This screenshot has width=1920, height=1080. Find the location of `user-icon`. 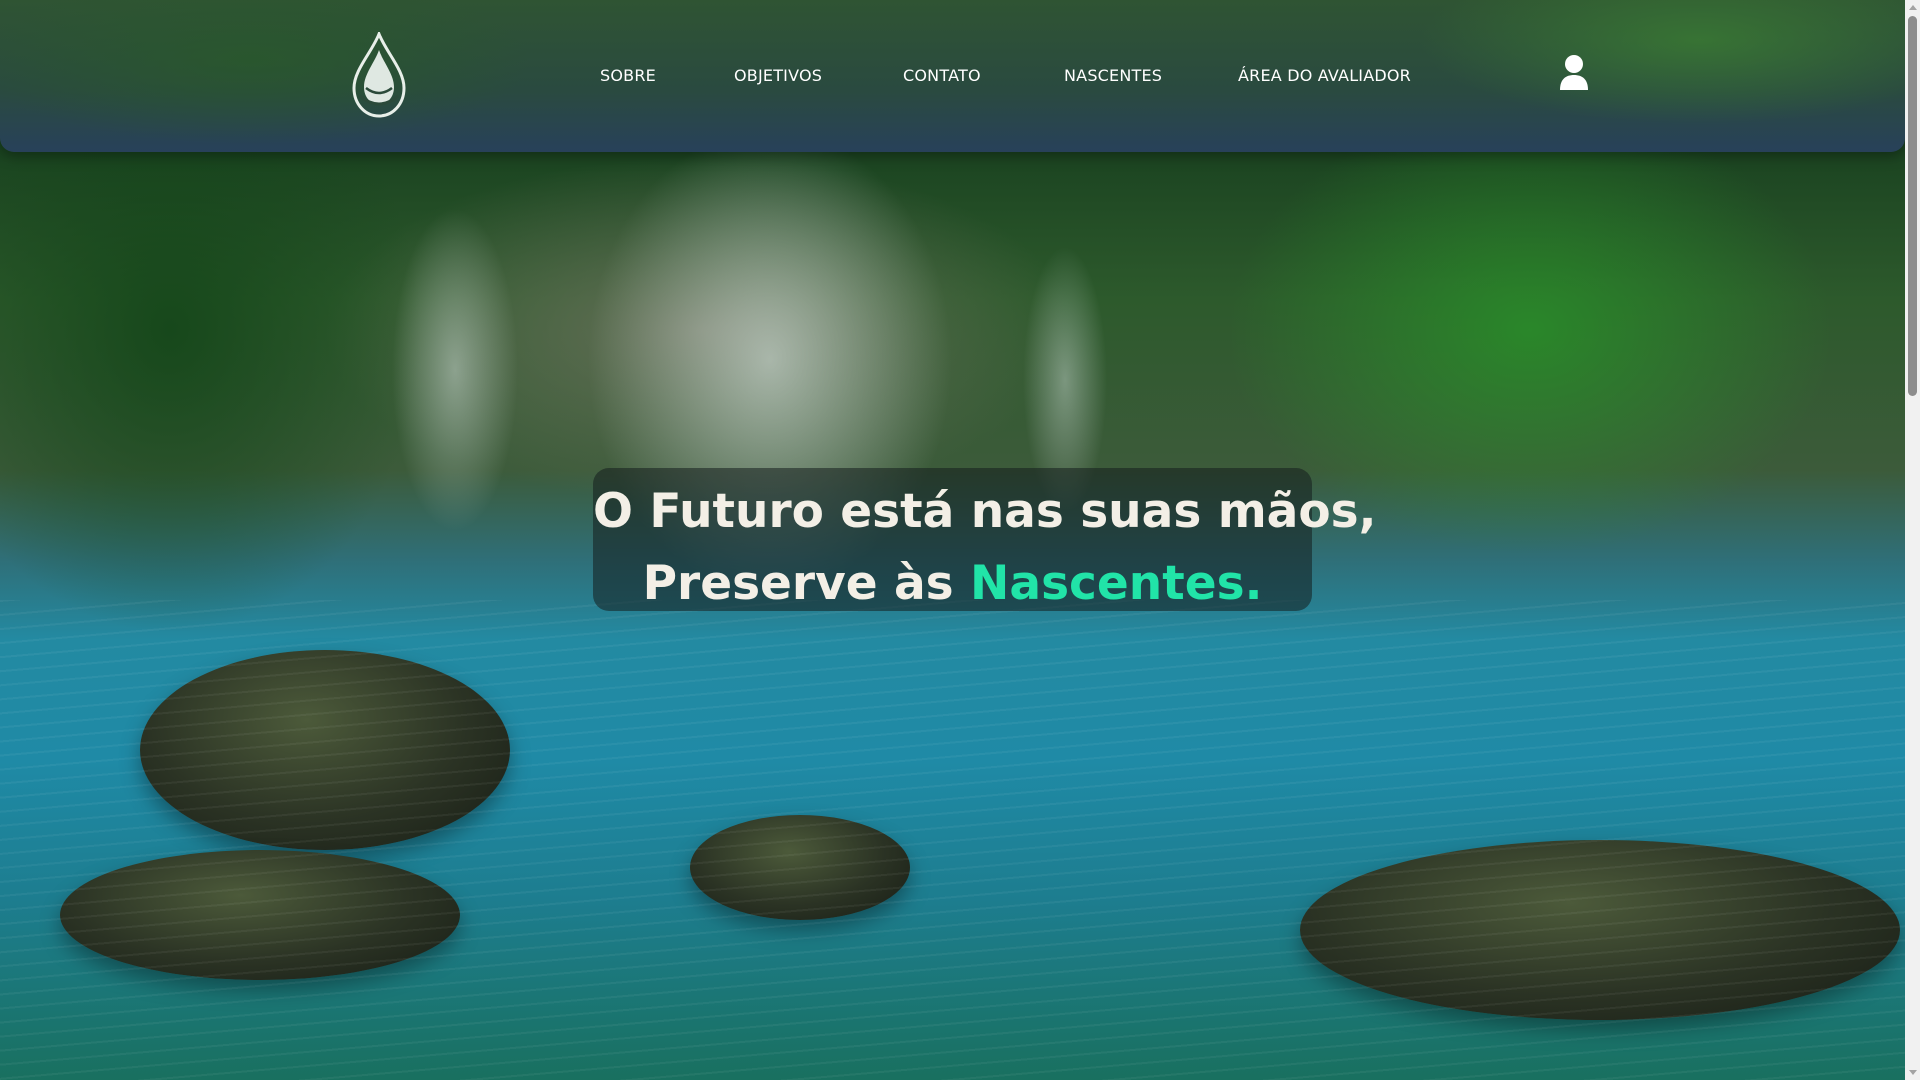

user-icon is located at coordinates (1574, 73).